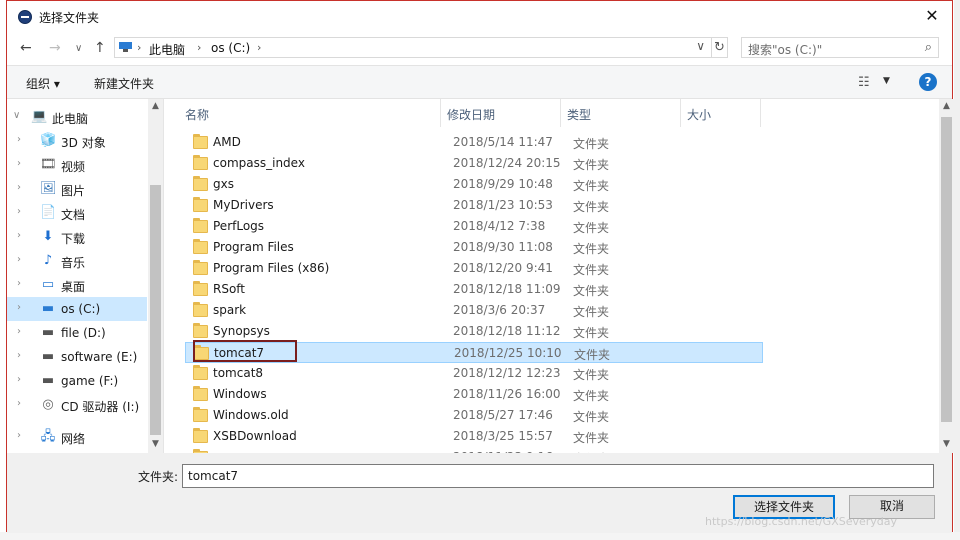 Image resolution: width=960 pixels, height=540 pixels. What do you see at coordinates (73, 263) in the screenshot?
I see `sidebar-item-label: 音乐` at bounding box center [73, 263].